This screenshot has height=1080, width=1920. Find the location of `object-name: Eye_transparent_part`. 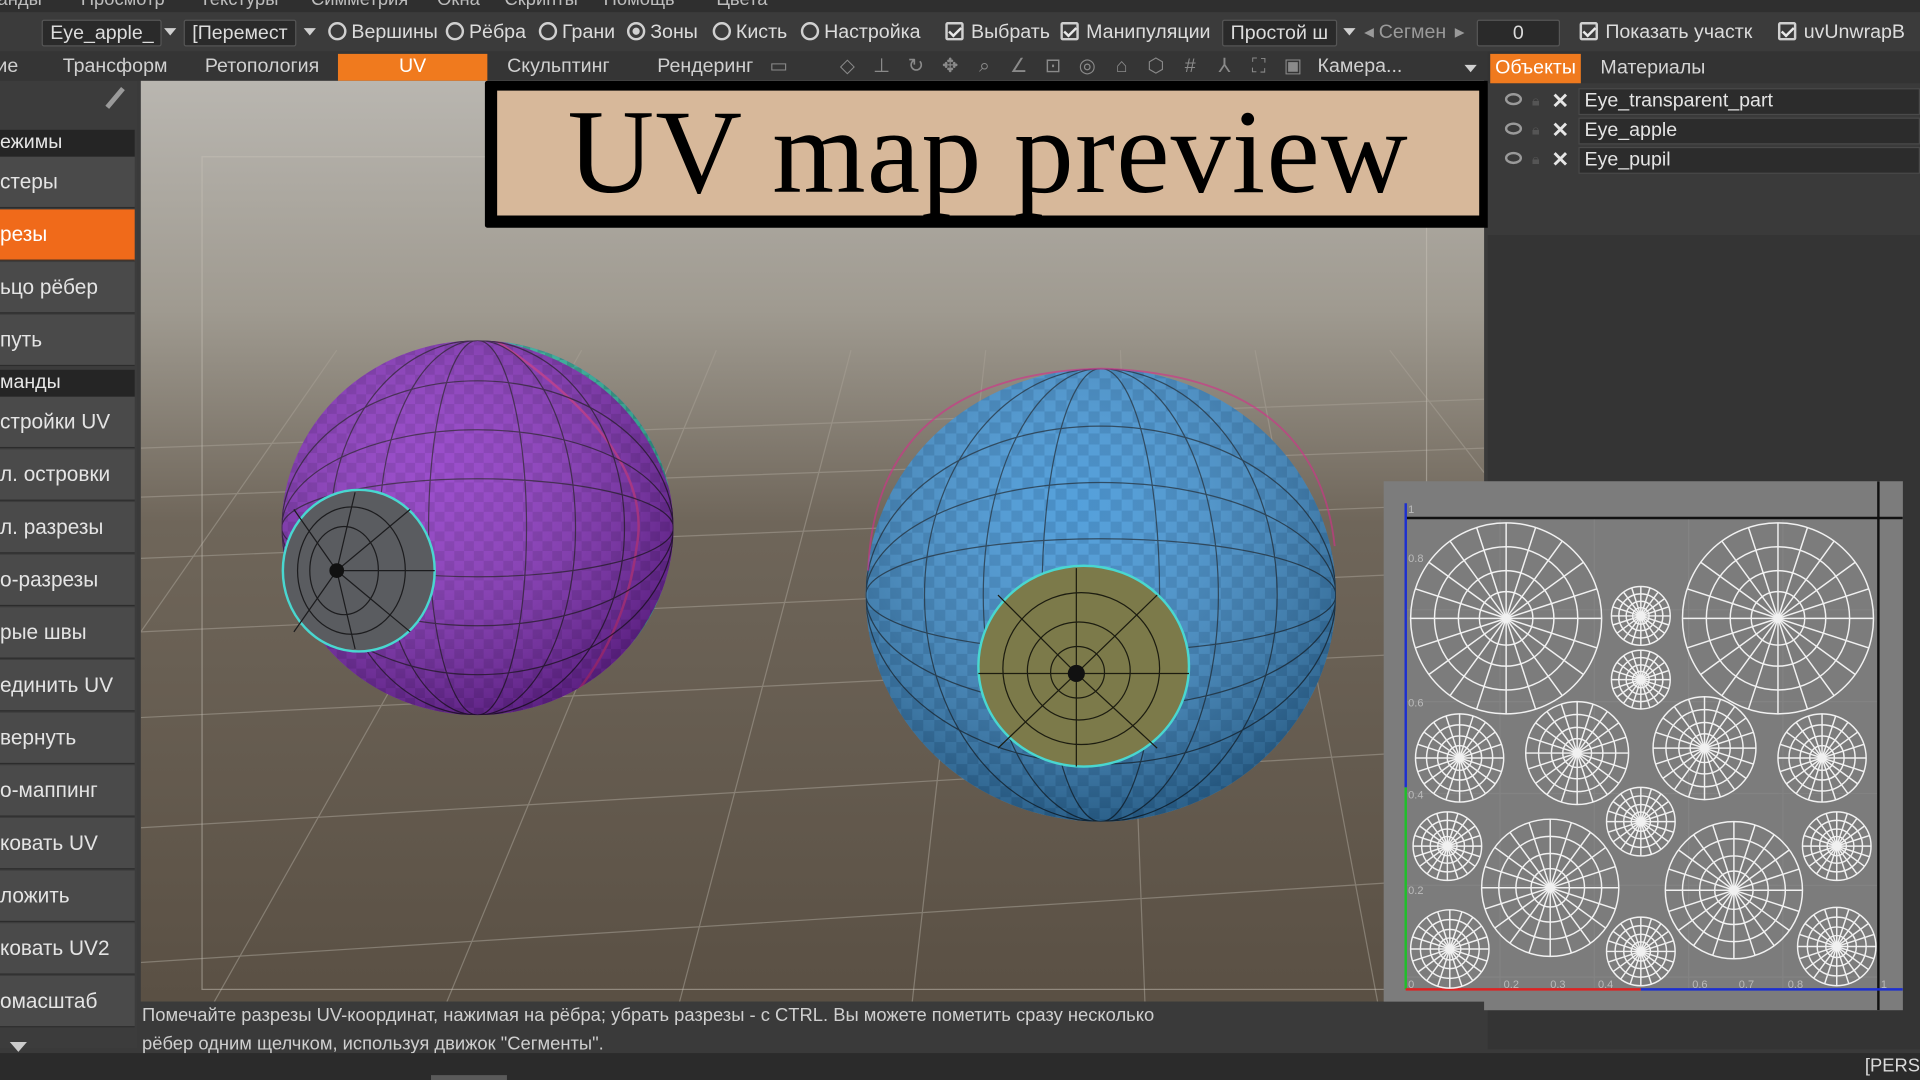

object-name: Eye_transparent_part is located at coordinates (1749, 102).